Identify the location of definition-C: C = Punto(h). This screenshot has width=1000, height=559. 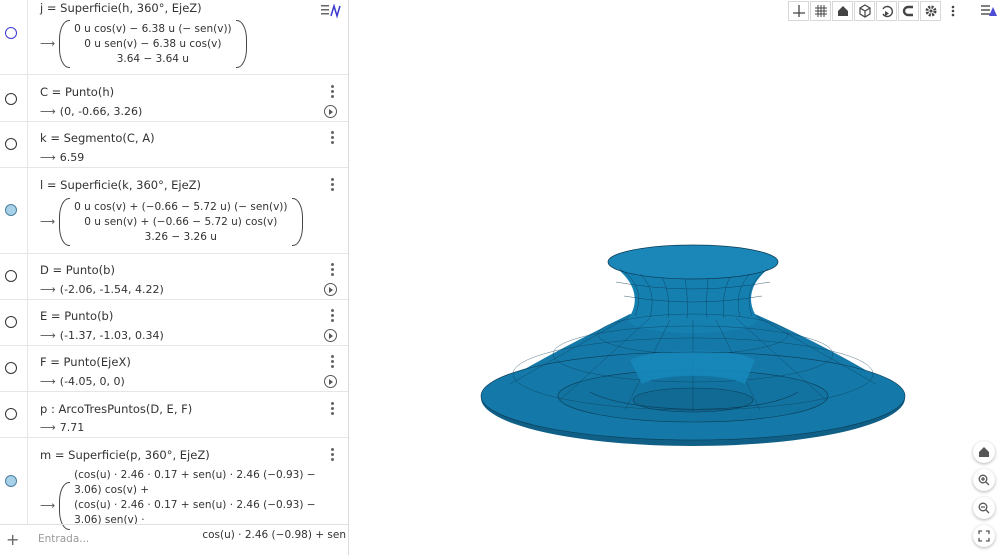
(77, 92).